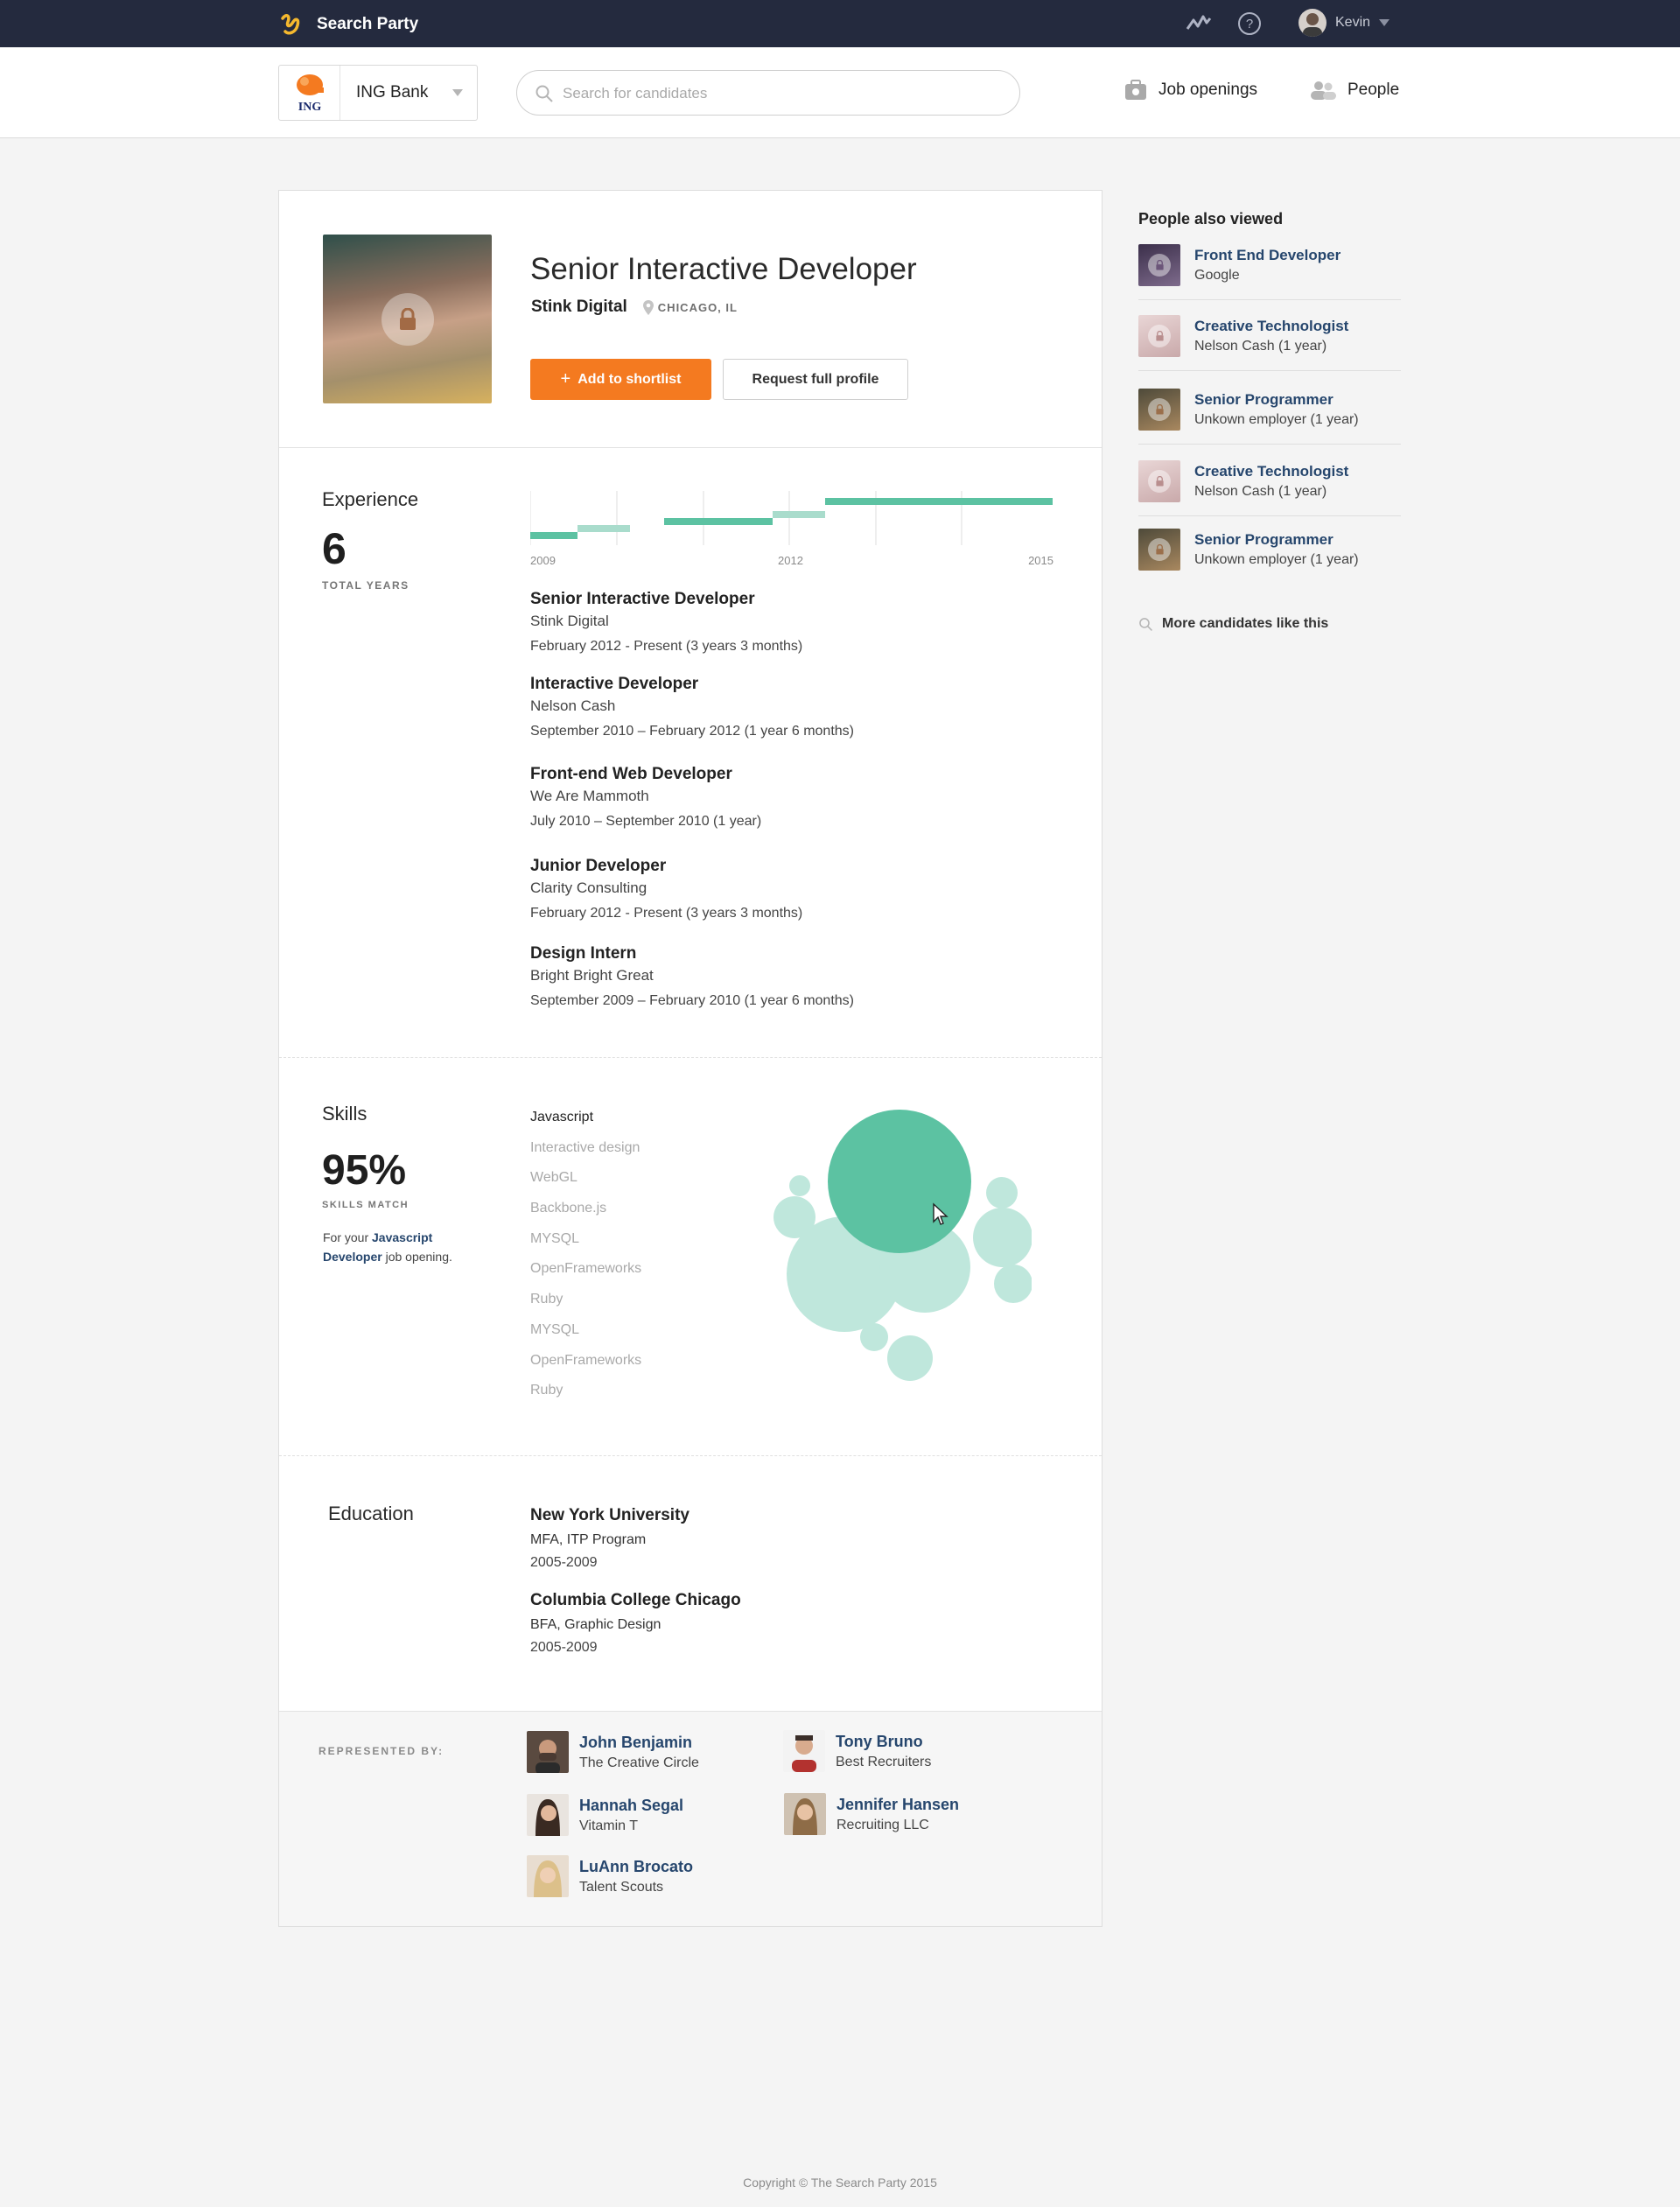 The image size is (1680, 2207). I want to click on recruiter-name: Tony Bruno, so click(879, 1741).